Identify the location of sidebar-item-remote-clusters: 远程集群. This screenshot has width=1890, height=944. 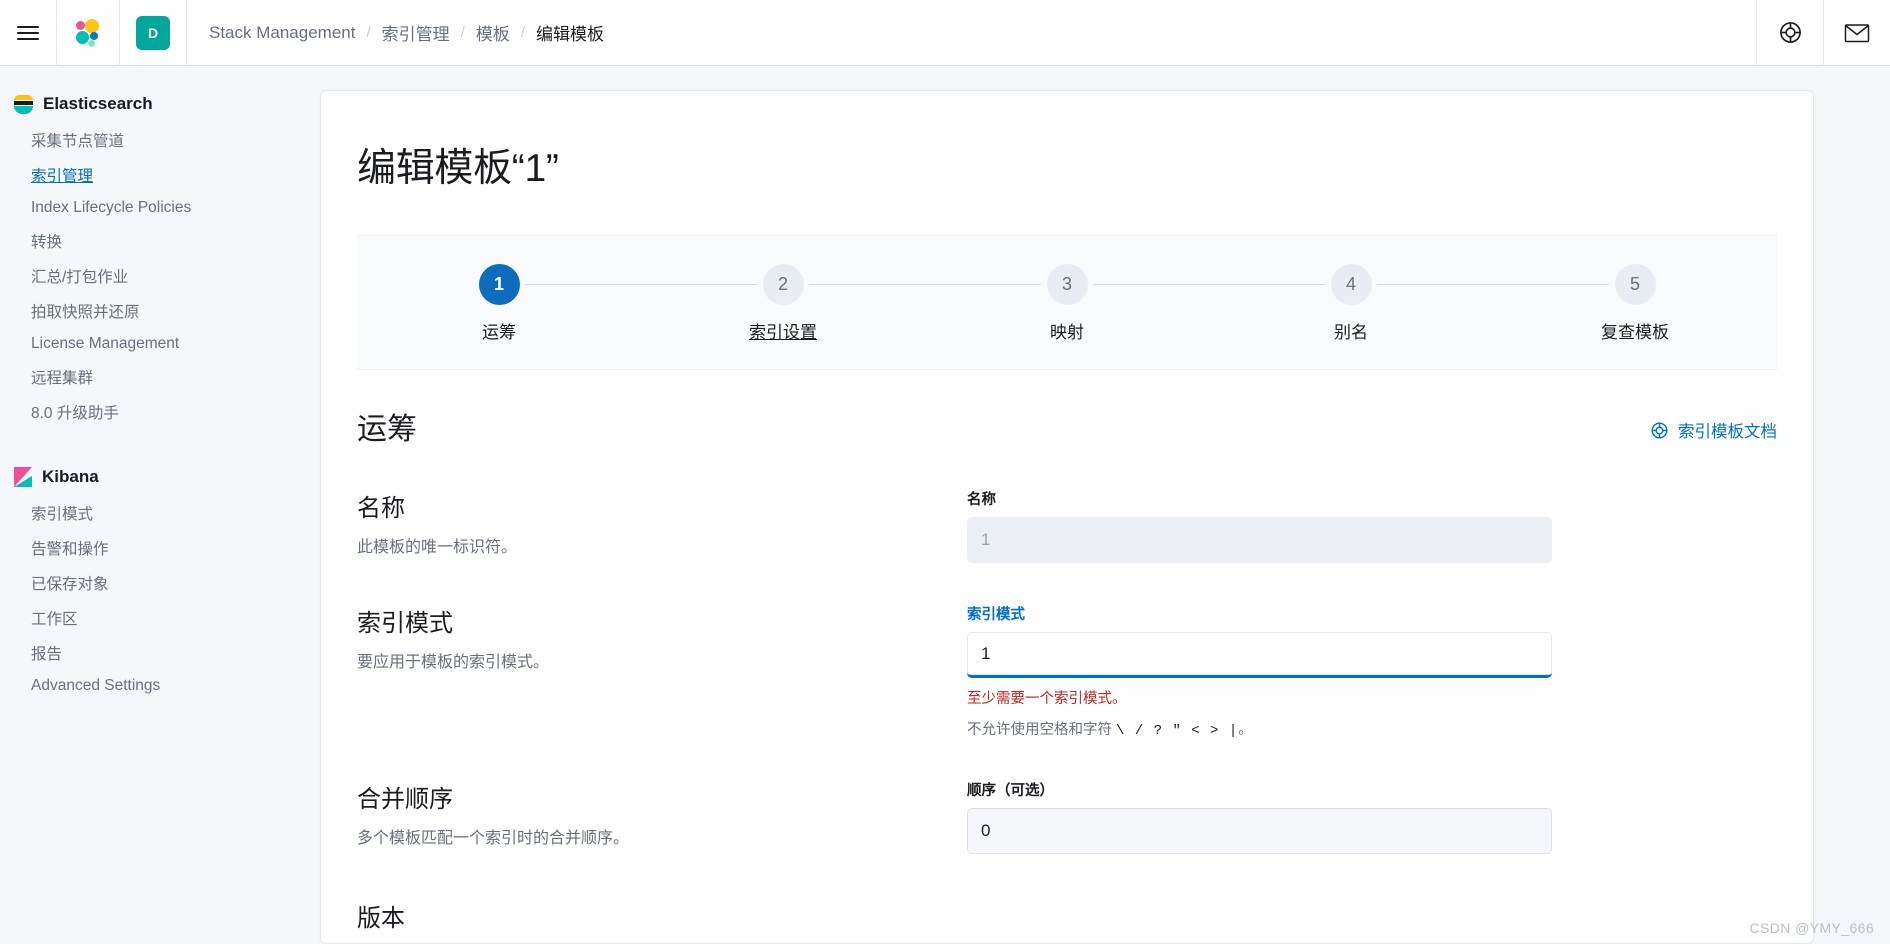
(133, 376).